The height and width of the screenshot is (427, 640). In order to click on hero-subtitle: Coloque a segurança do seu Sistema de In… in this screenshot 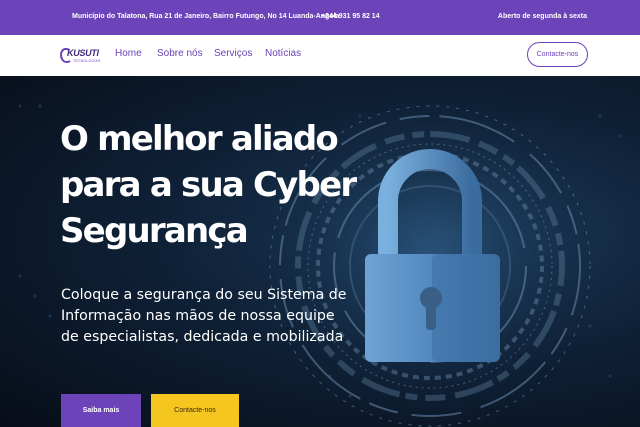, I will do `click(204, 316)`.